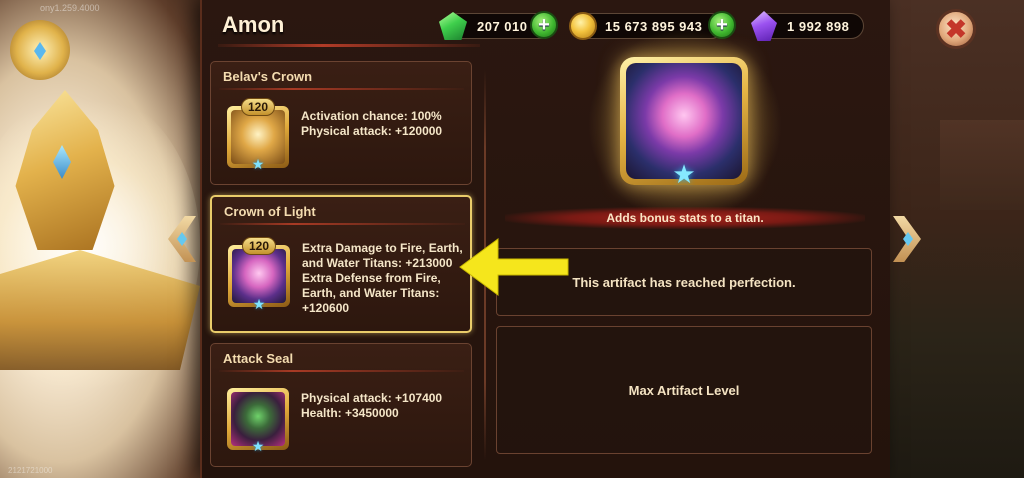 The image size is (1024, 478). I want to click on build-text: 2121721000, so click(30, 470).